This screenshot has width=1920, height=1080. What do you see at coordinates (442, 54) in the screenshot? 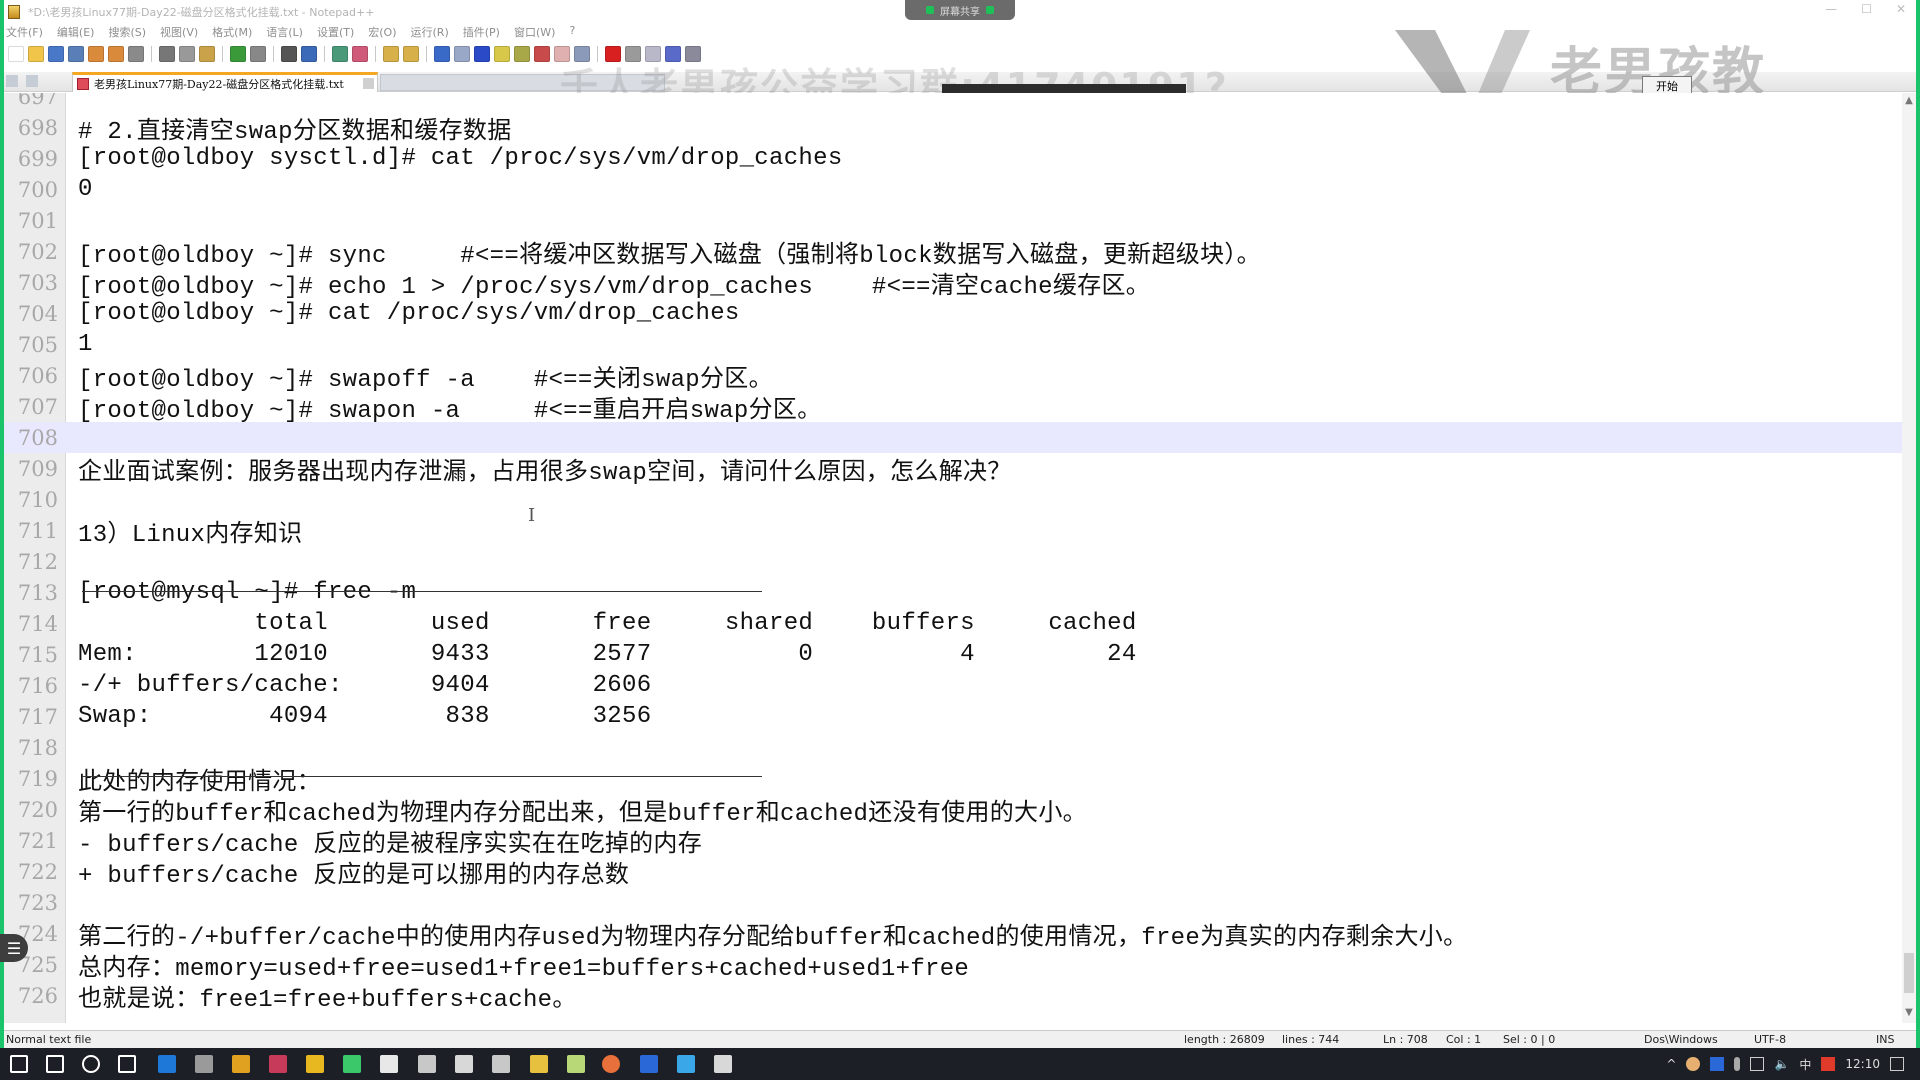
I see `word-wrap-icon` at bounding box center [442, 54].